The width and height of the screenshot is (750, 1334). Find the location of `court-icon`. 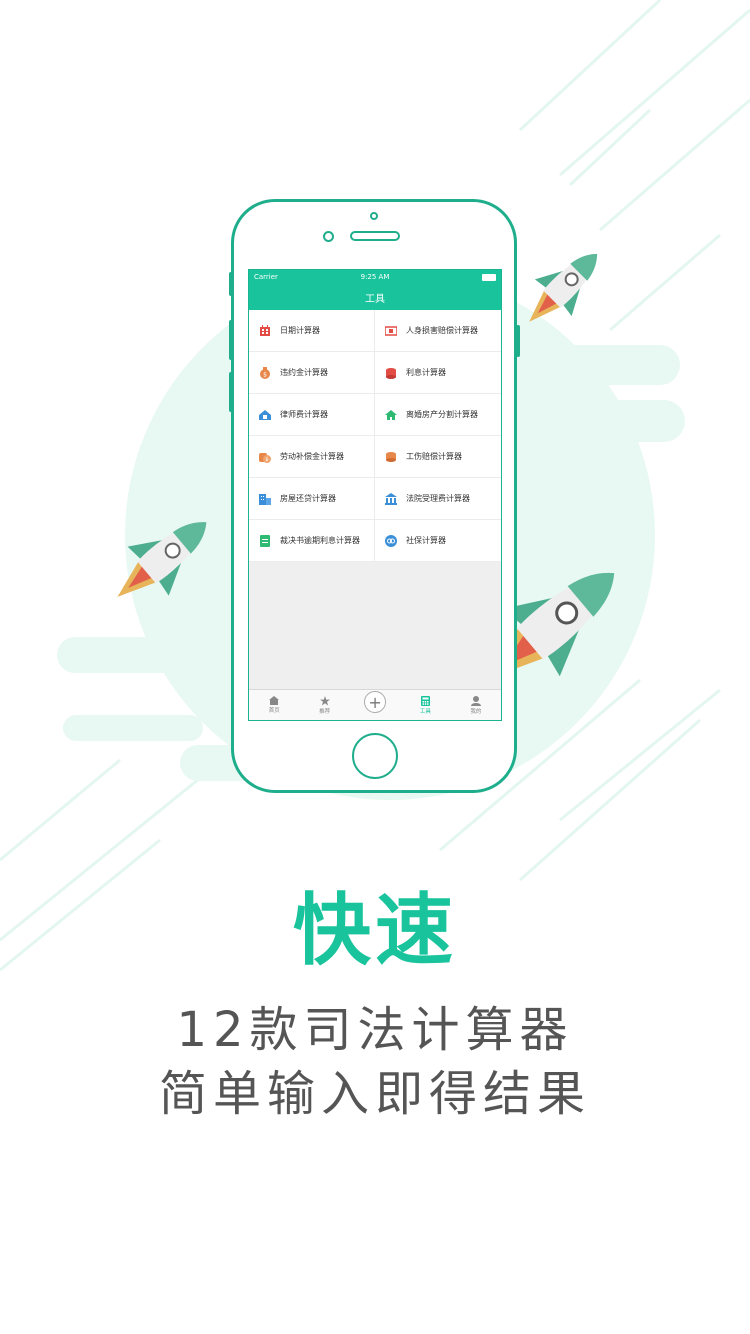

court-icon is located at coordinates (391, 498).